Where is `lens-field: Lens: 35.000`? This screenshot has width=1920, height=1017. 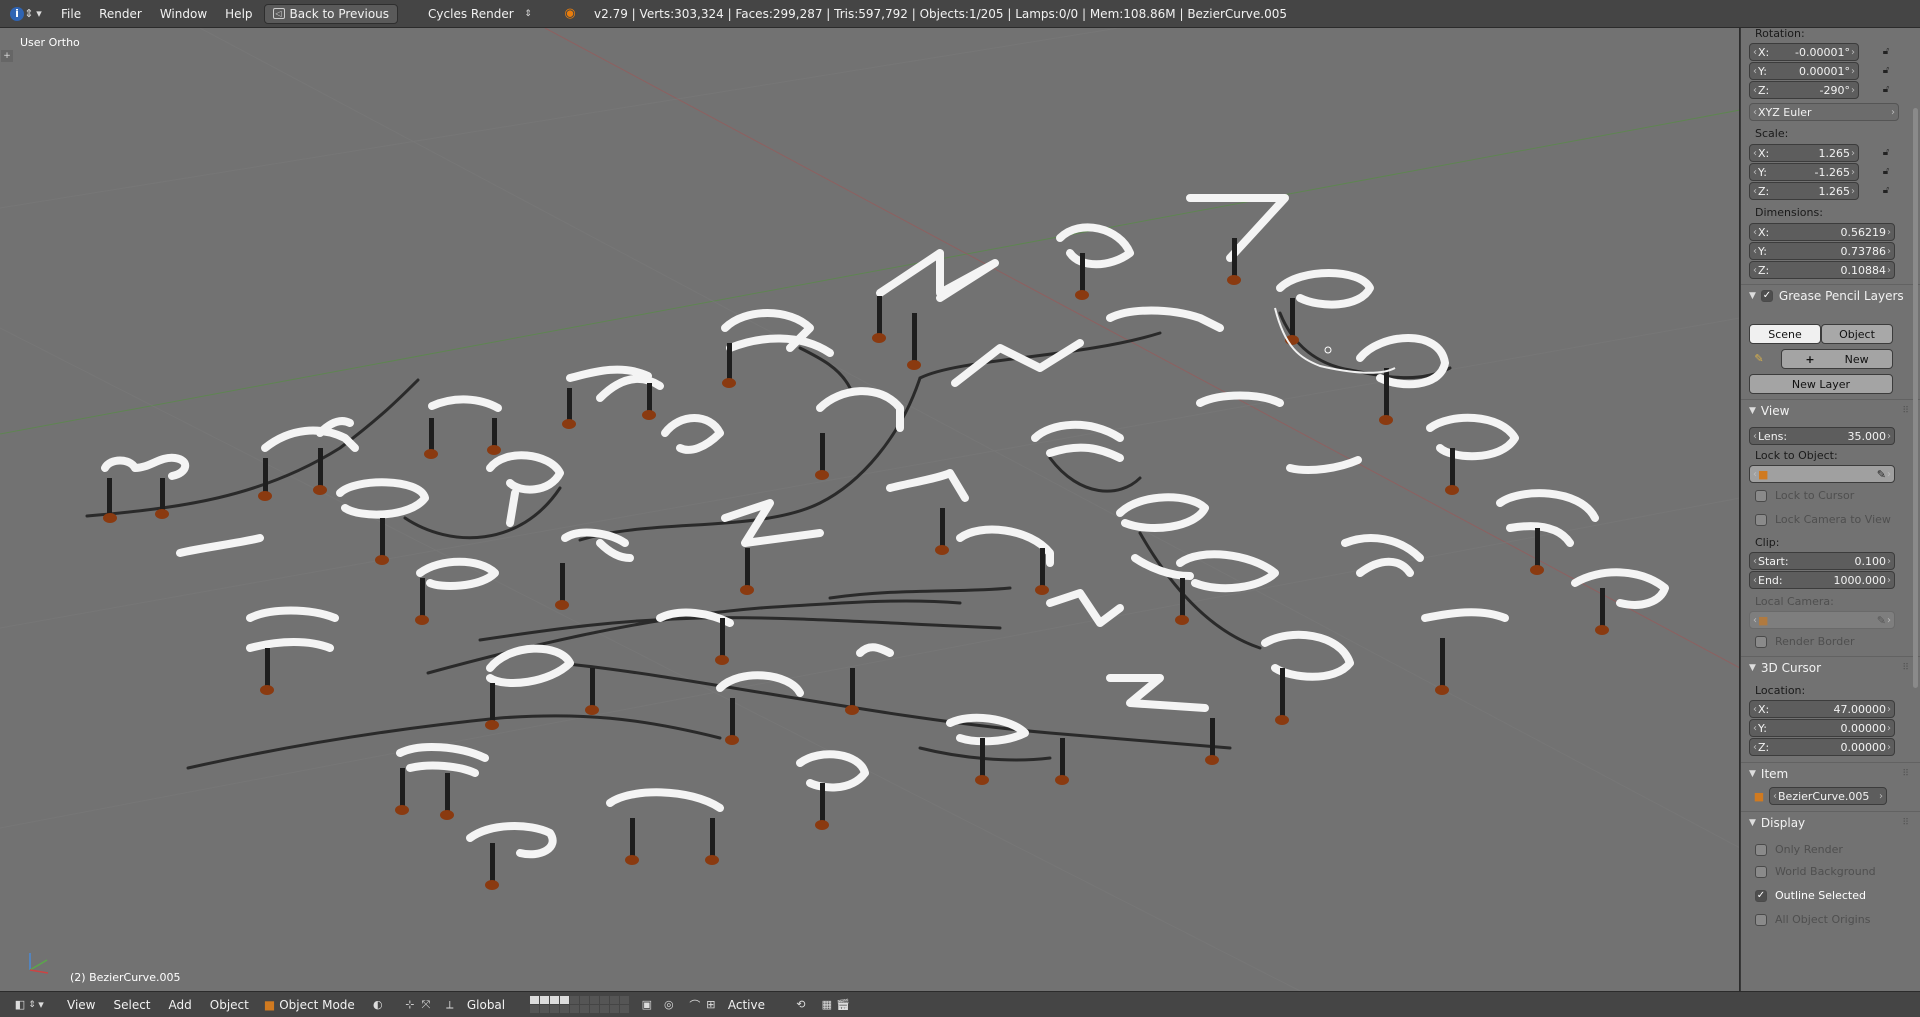 lens-field: Lens: 35.000 is located at coordinates (1822, 436).